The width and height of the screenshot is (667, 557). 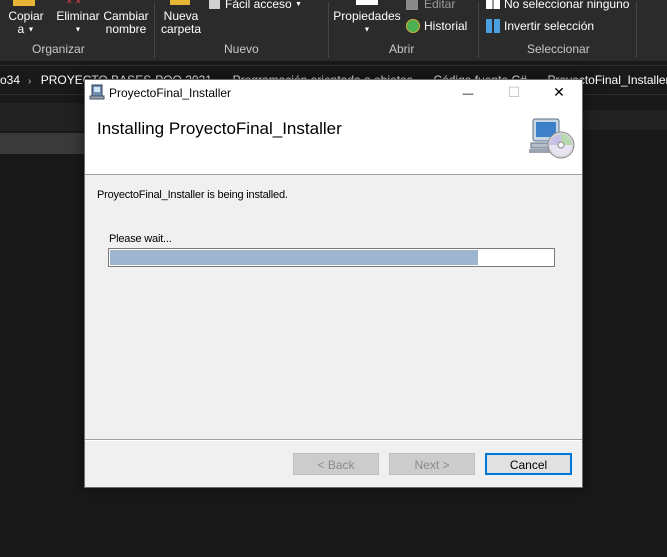 What do you see at coordinates (219, 128) in the screenshot?
I see `page-title: Installing ProyectoFinal_Installer` at bounding box center [219, 128].